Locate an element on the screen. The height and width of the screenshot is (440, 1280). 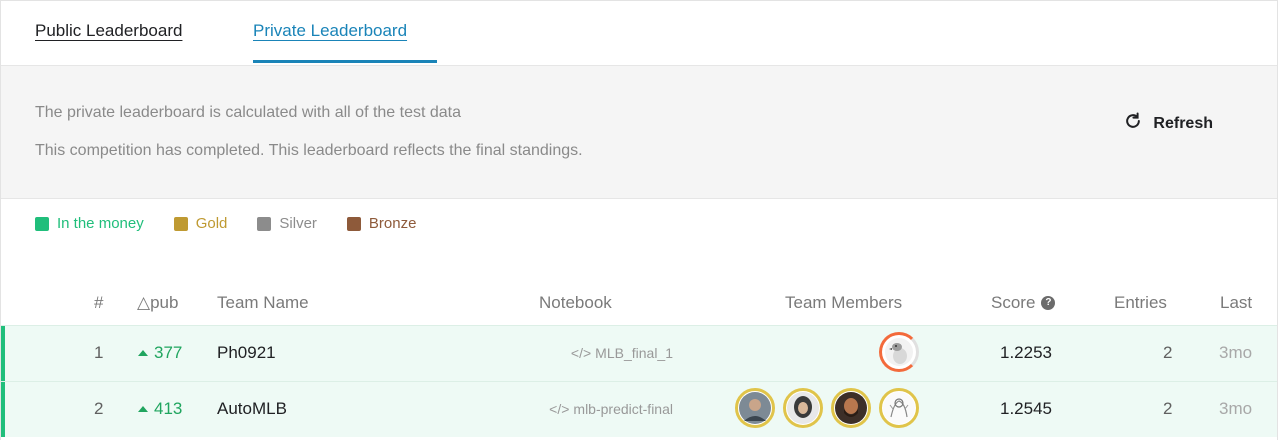
member-avatar-bearded is located at coordinates (851, 408).